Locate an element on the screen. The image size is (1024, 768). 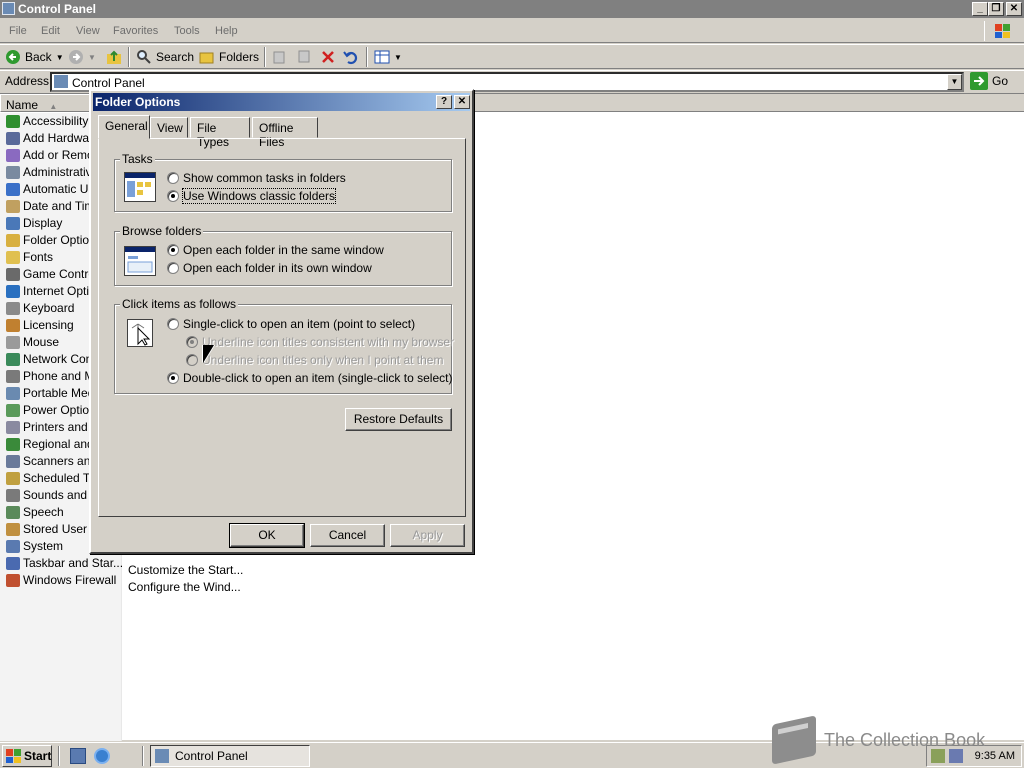
copy-to-icon is located at coordinates (304, 56).